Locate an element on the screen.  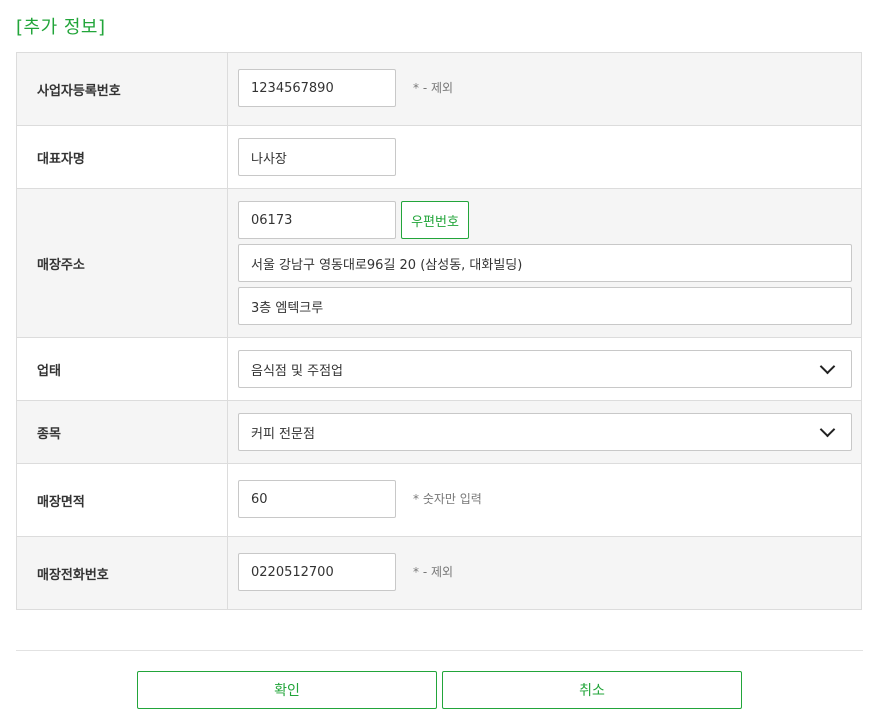
row-store-phone: 매장전화번호 * - 제외 is located at coordinates (439, 573).